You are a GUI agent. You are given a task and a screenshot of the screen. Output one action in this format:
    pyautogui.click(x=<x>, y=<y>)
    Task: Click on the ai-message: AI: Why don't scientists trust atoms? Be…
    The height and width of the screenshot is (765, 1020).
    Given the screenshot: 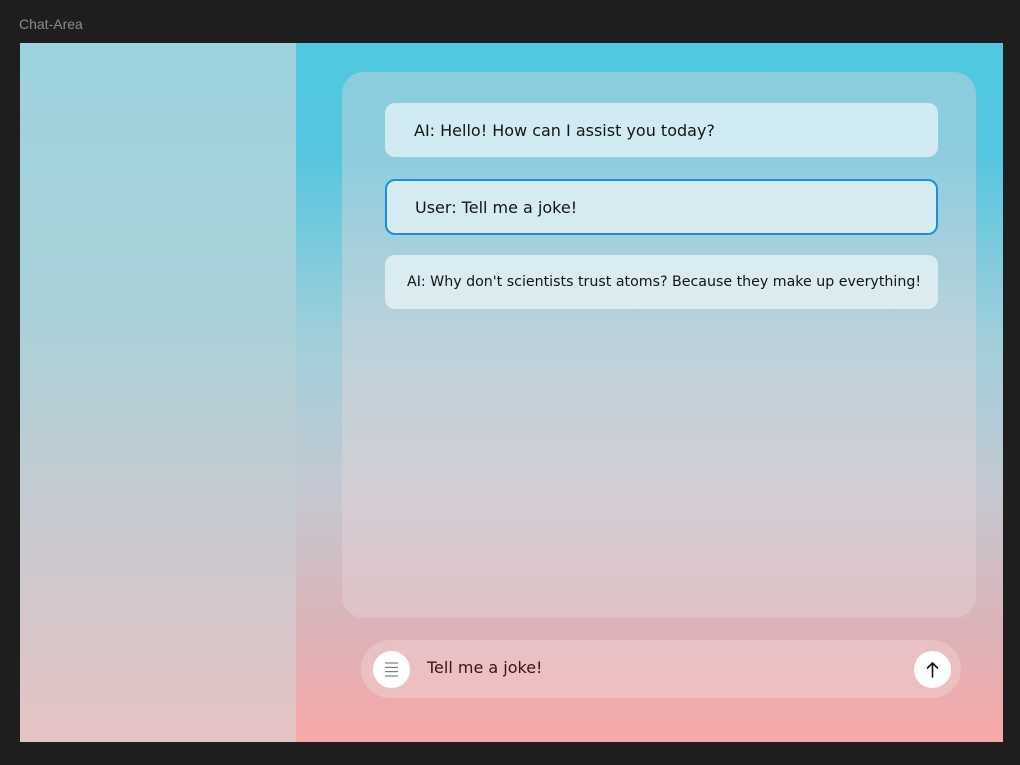 What is the action you would take?
    pyautogui.click(x=661, y=282)
    